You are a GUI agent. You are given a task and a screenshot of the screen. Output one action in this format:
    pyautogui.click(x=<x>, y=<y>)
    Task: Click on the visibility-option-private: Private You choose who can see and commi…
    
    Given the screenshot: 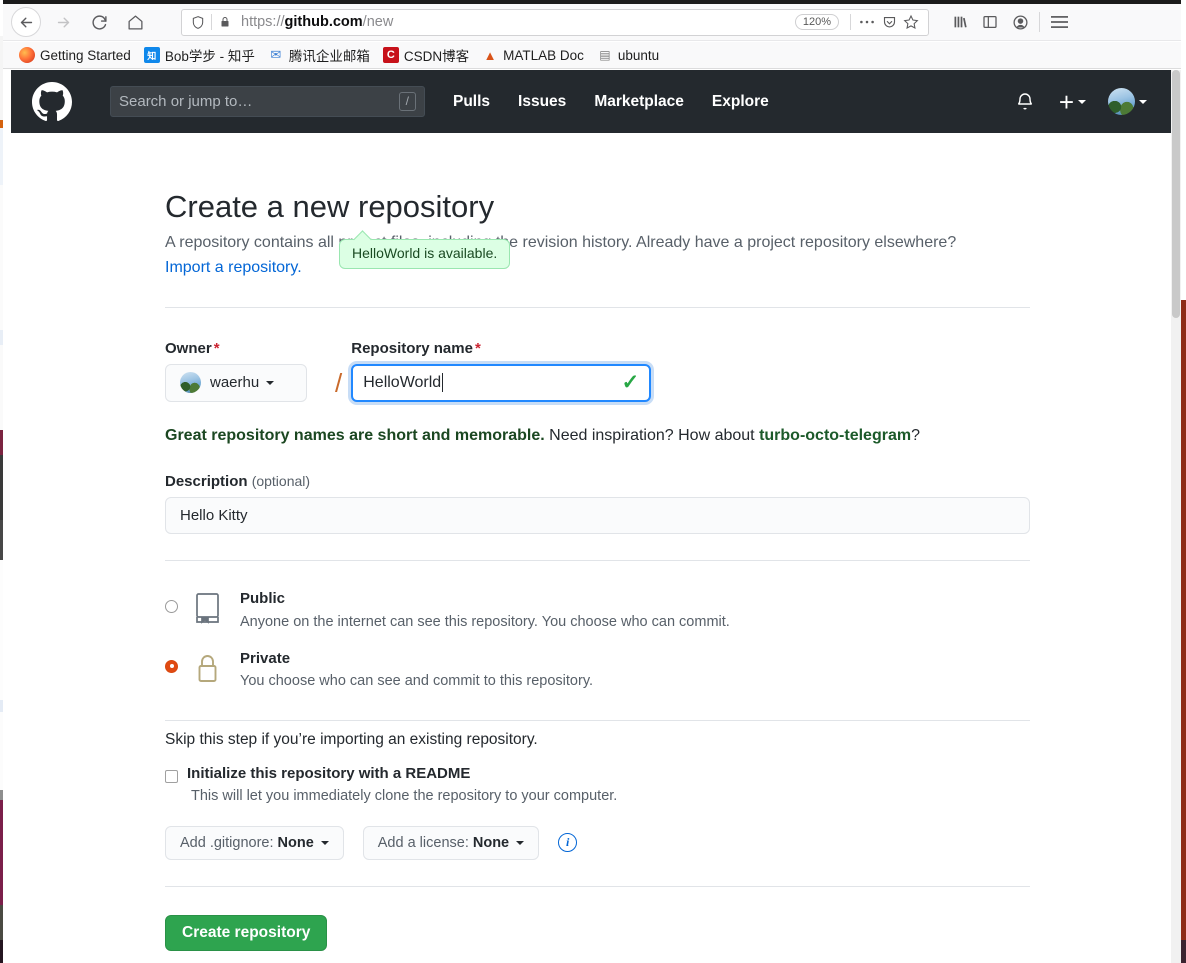 What is the action you would take?
    pyautogui.click(x=597, y=671)
    